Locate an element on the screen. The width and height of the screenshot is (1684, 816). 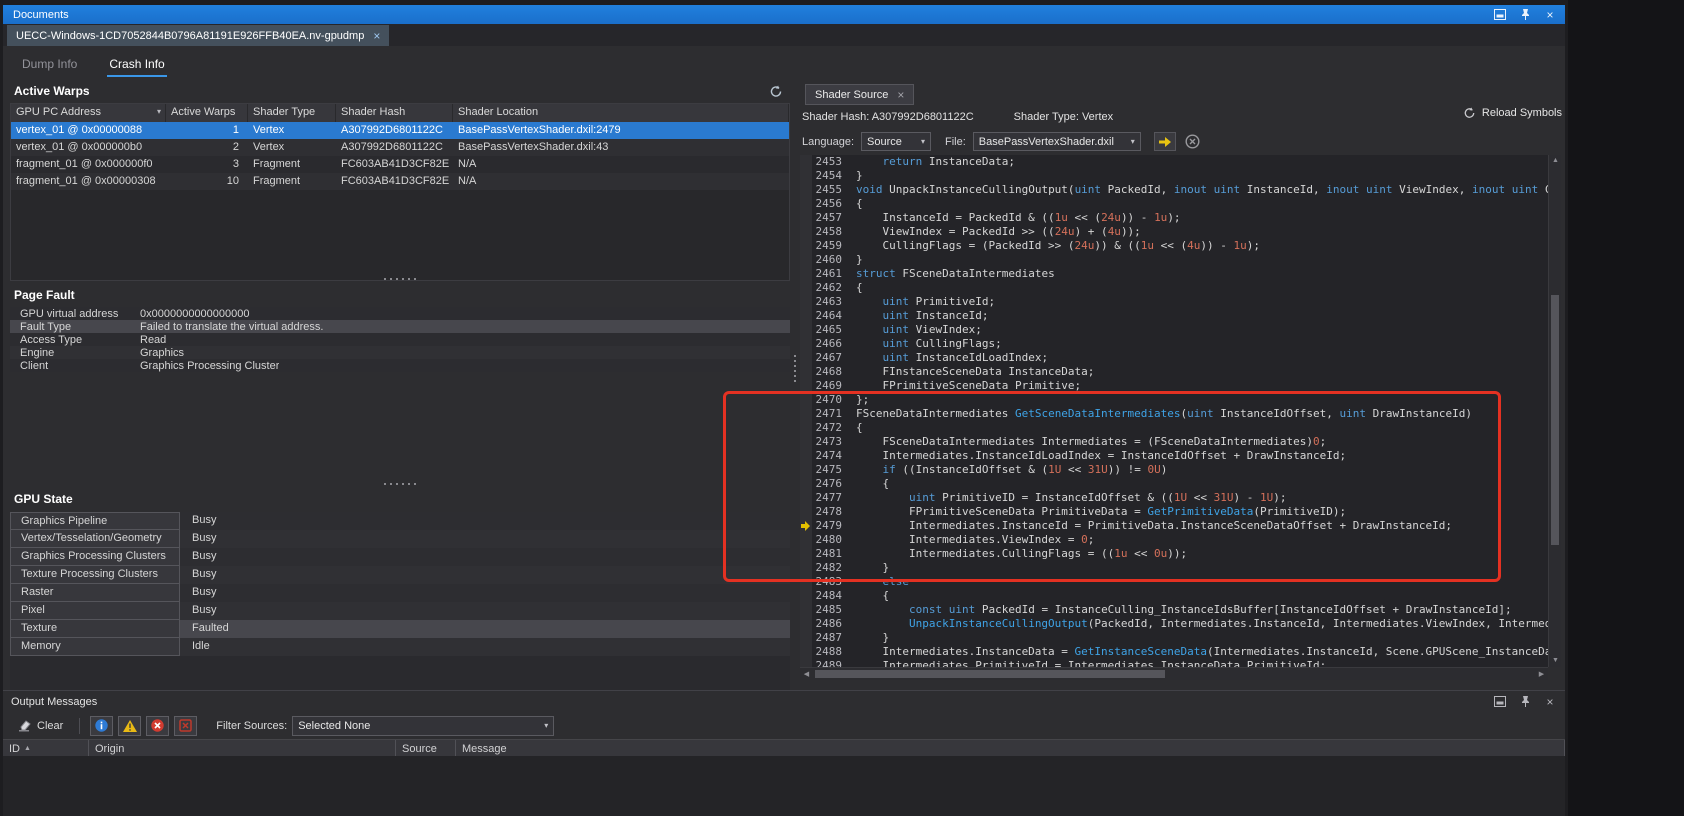
horizontal-scrollbar: ◀ ▶ is located at coordinates (1174, 673).